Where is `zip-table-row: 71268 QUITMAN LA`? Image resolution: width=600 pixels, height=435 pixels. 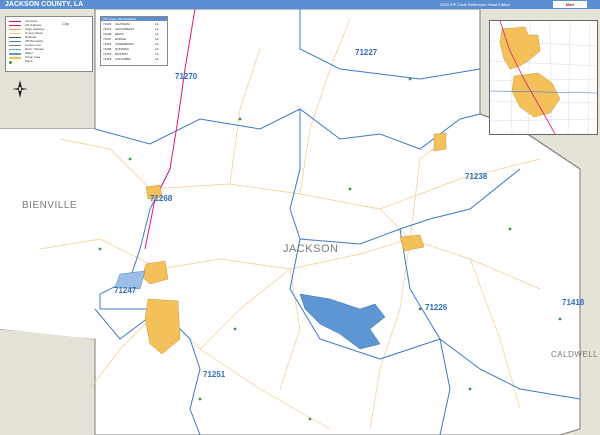 zip-table-row: 71268 QUITMAN LA is located at coordinates (131, 49).